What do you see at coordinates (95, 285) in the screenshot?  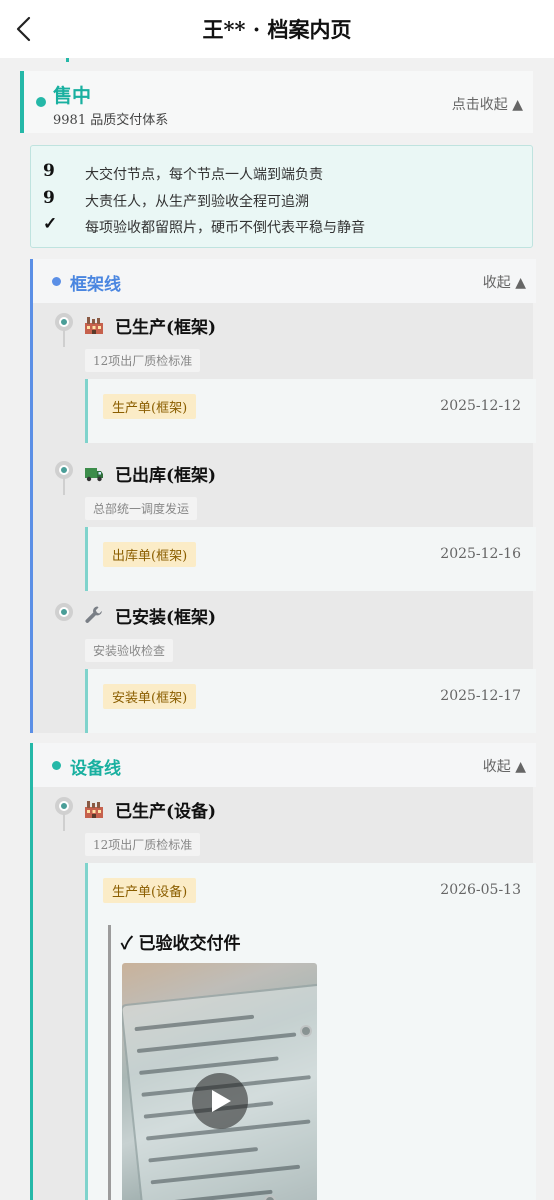 I see `line-title: 框架线` at bounding box center [95, 285].